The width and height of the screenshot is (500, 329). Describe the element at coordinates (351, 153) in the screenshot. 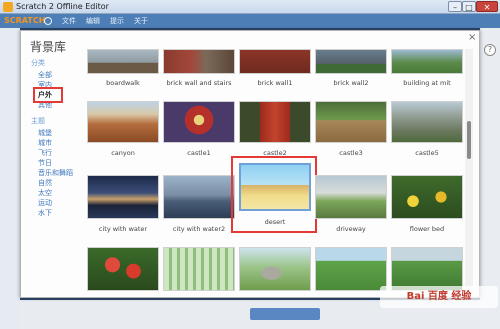

I see `backdrop-label: castle3` at that location.